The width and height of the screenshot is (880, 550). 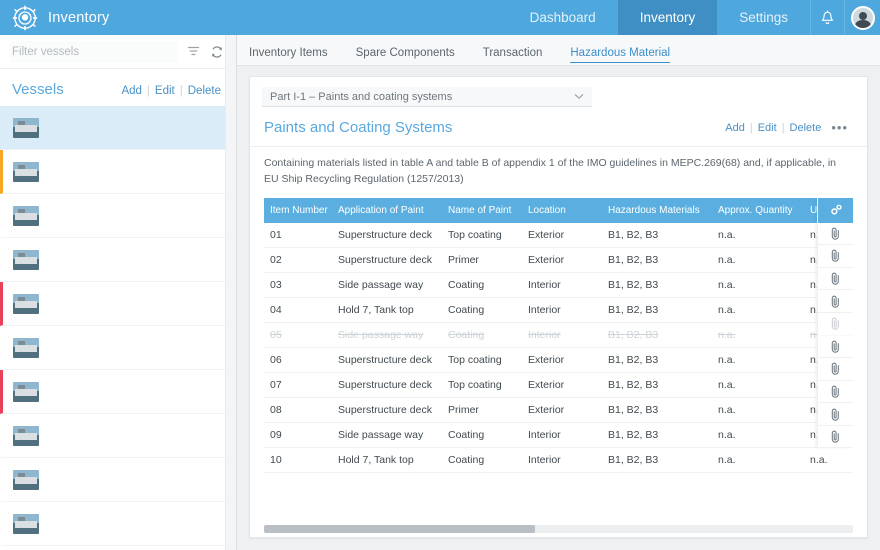 I want to click on column-header-application-of-paint: Application of Paint, so click(x=387, y=210).